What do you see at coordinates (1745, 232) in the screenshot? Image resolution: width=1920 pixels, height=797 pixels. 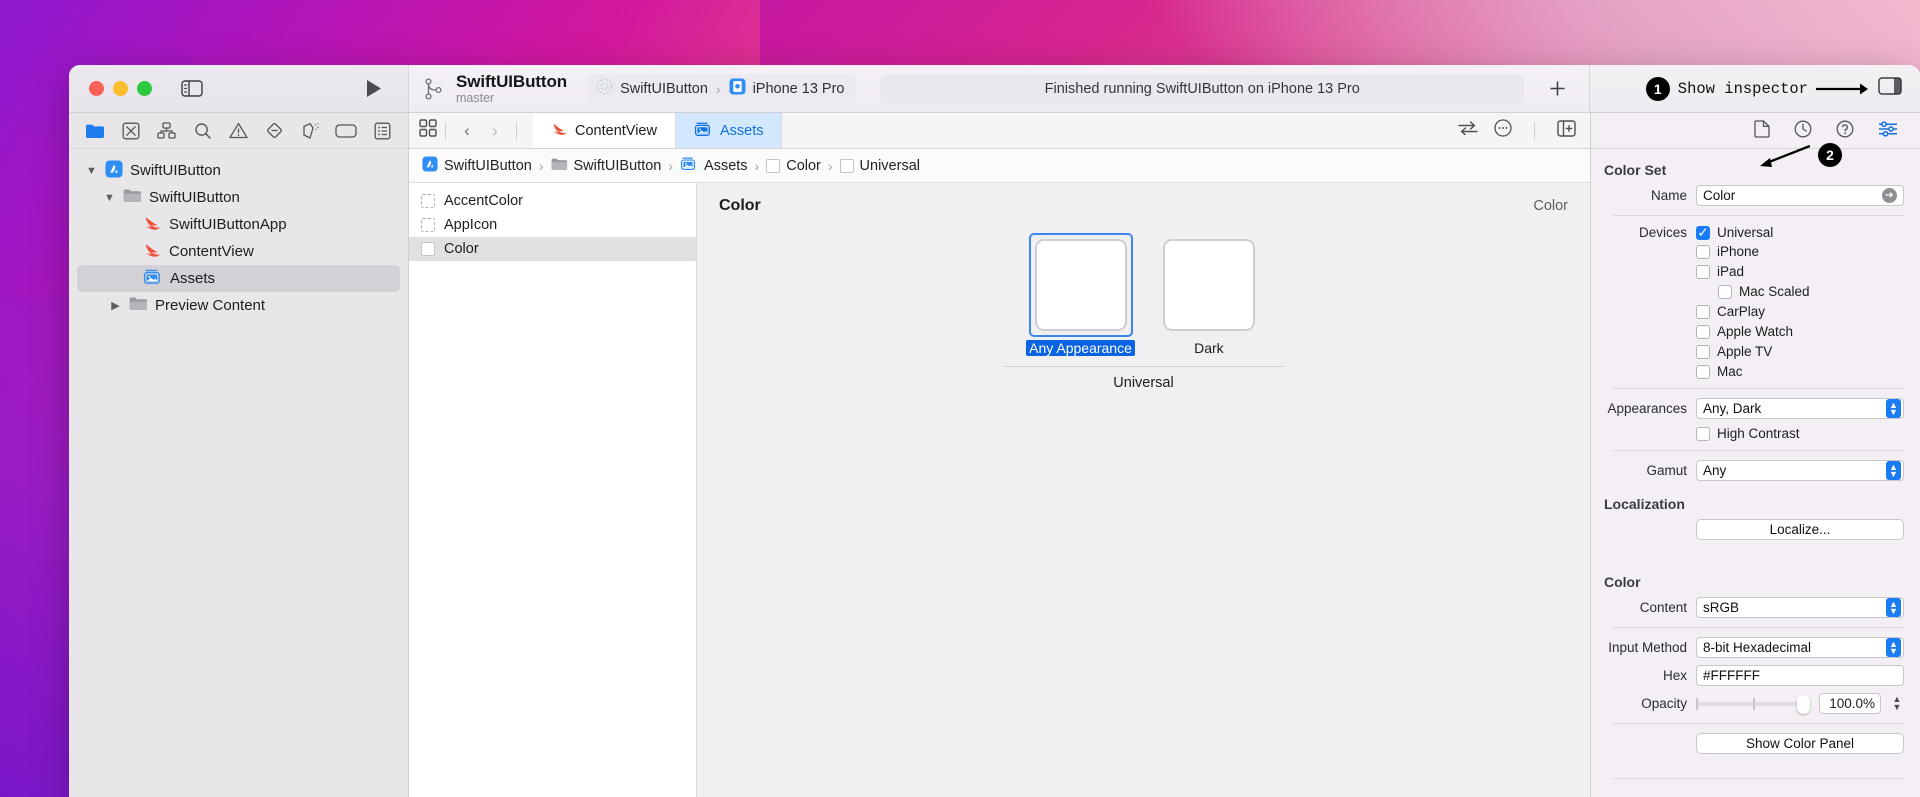 I see `device-label: Universal` at bounding box center [1745, 232].